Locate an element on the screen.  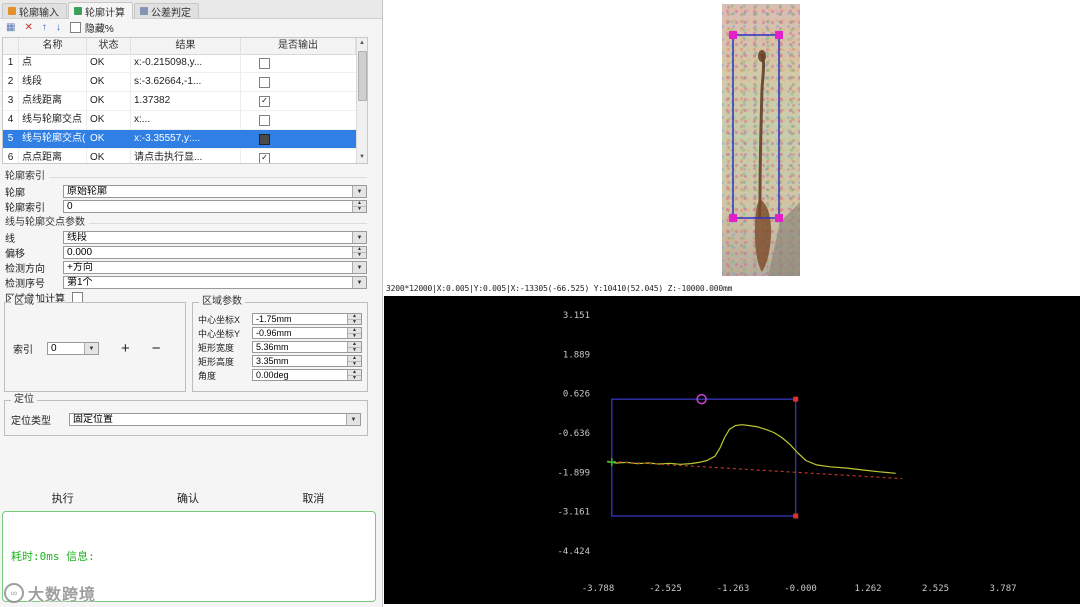
scroll-thumb is located at coordinates (362, 76).